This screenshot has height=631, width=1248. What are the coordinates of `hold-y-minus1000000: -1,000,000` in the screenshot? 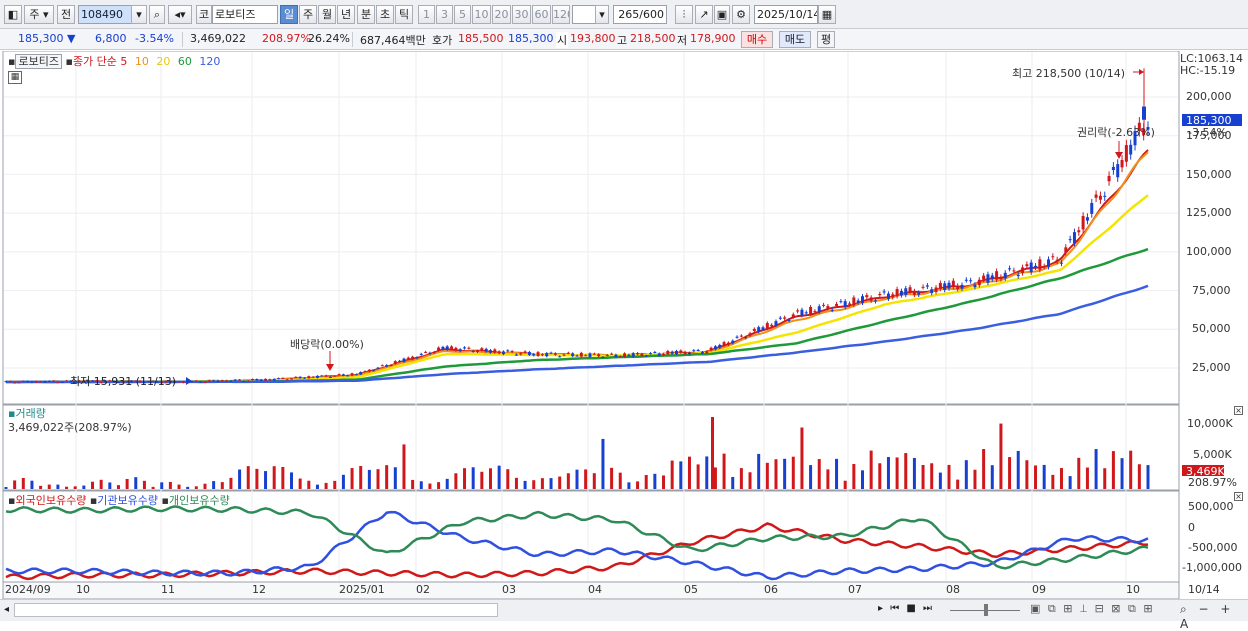 It's located at (1212, 567).